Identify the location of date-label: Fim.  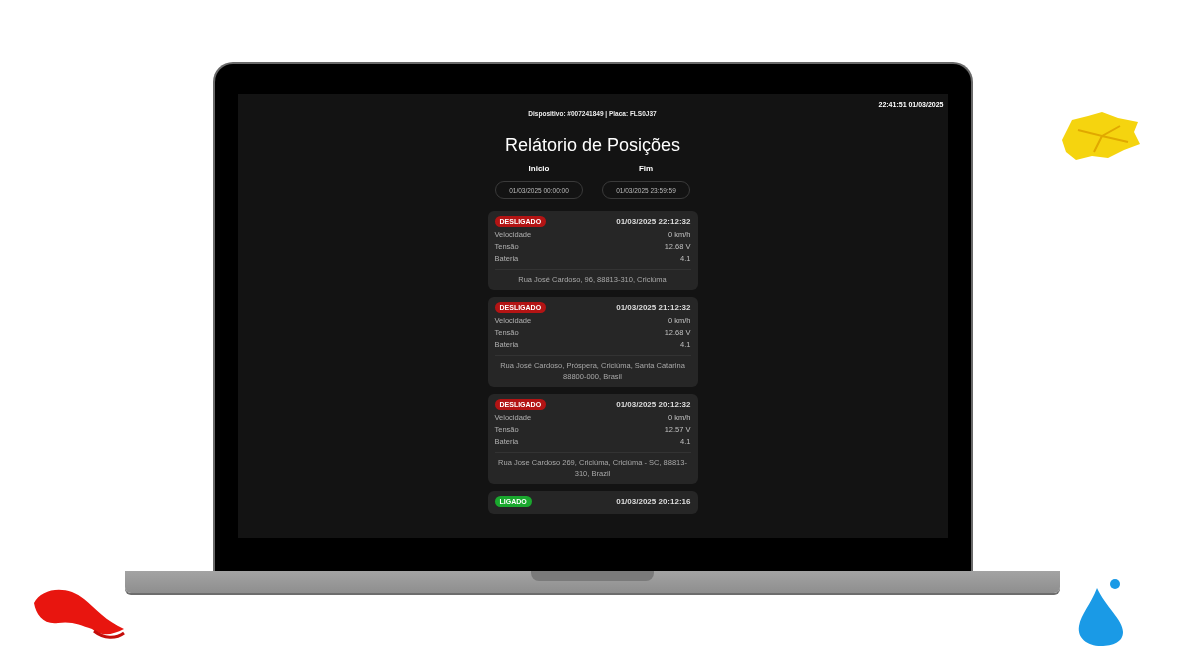
(646, 168).